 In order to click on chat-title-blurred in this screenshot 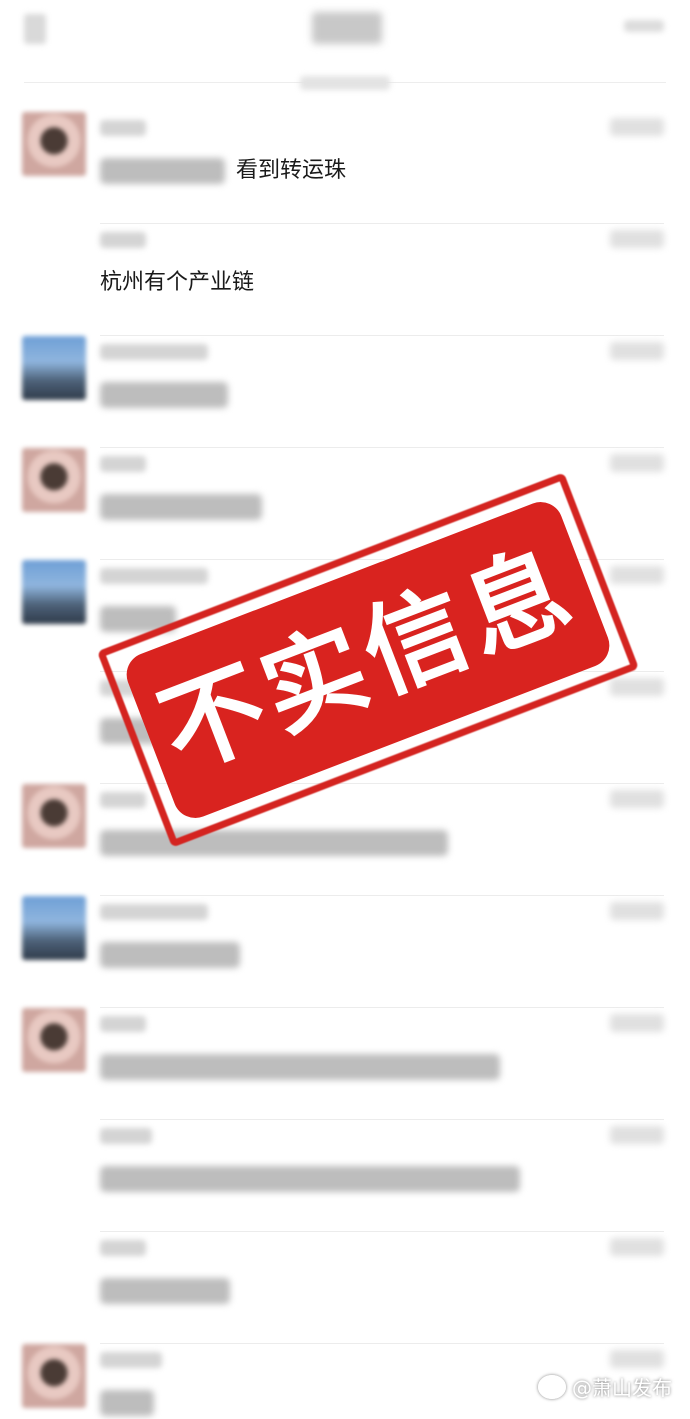, I will do `click(347, 28)`.